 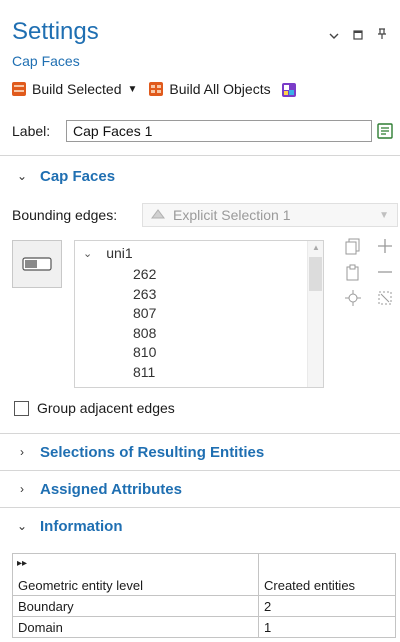 What do you see at coordinates (46, 61) in the screenshot?
I see `page-subtitle: Cap Faces` at bounding box center [46, 61].